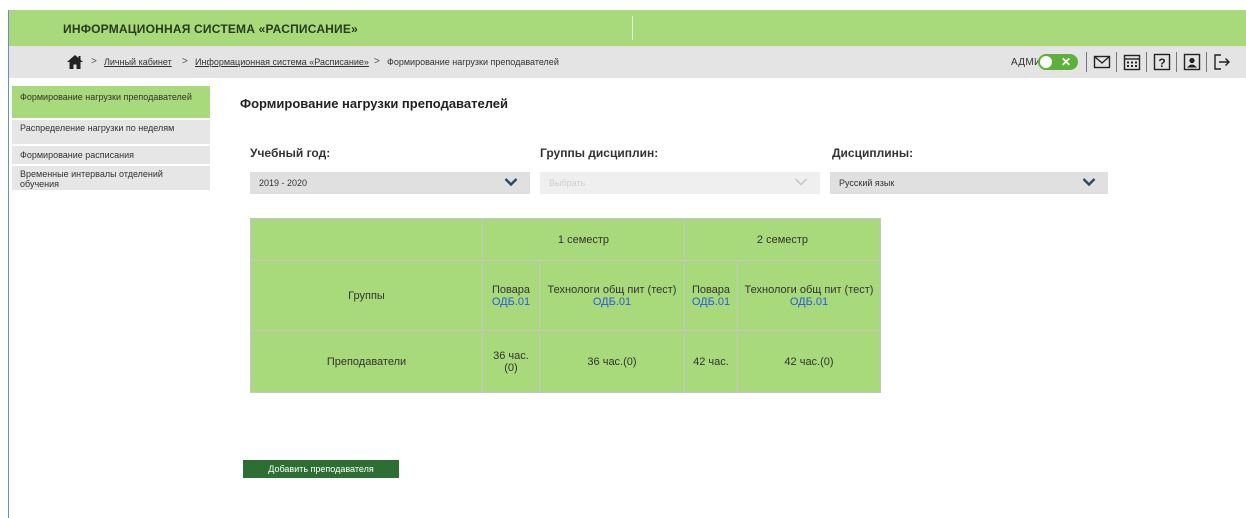 Image resolution: width=1246 pixels, height=518 pixels. What do you see at coordinates (138, 62) in the screenshot?
I see `breadcrumb-link-cabinet: Личный кабинет` at bounding box center [138, 62].